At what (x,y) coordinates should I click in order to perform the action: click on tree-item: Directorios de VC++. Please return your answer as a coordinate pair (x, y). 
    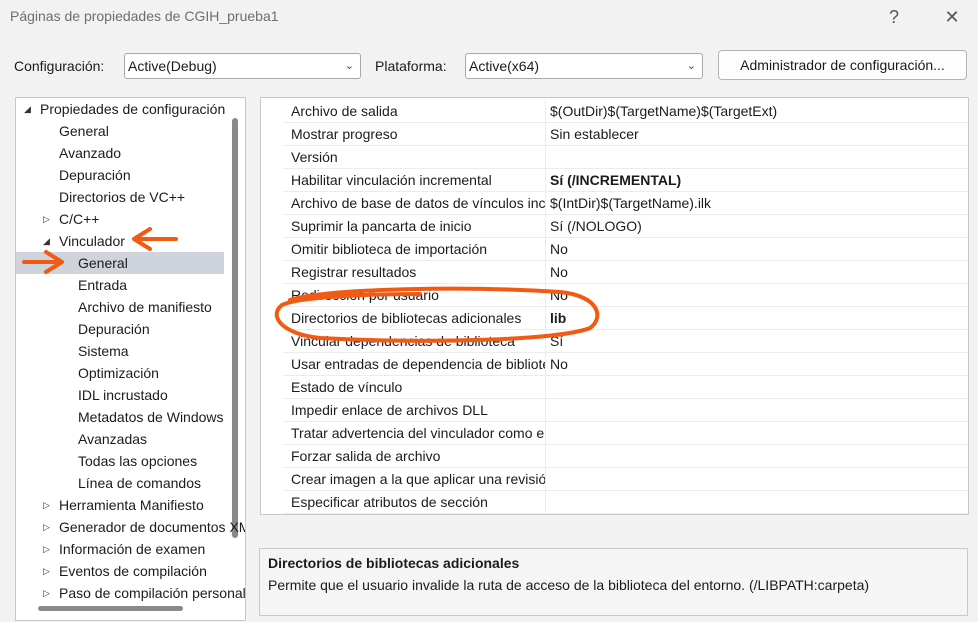
    Looking at the image, I should click on (130, 197).